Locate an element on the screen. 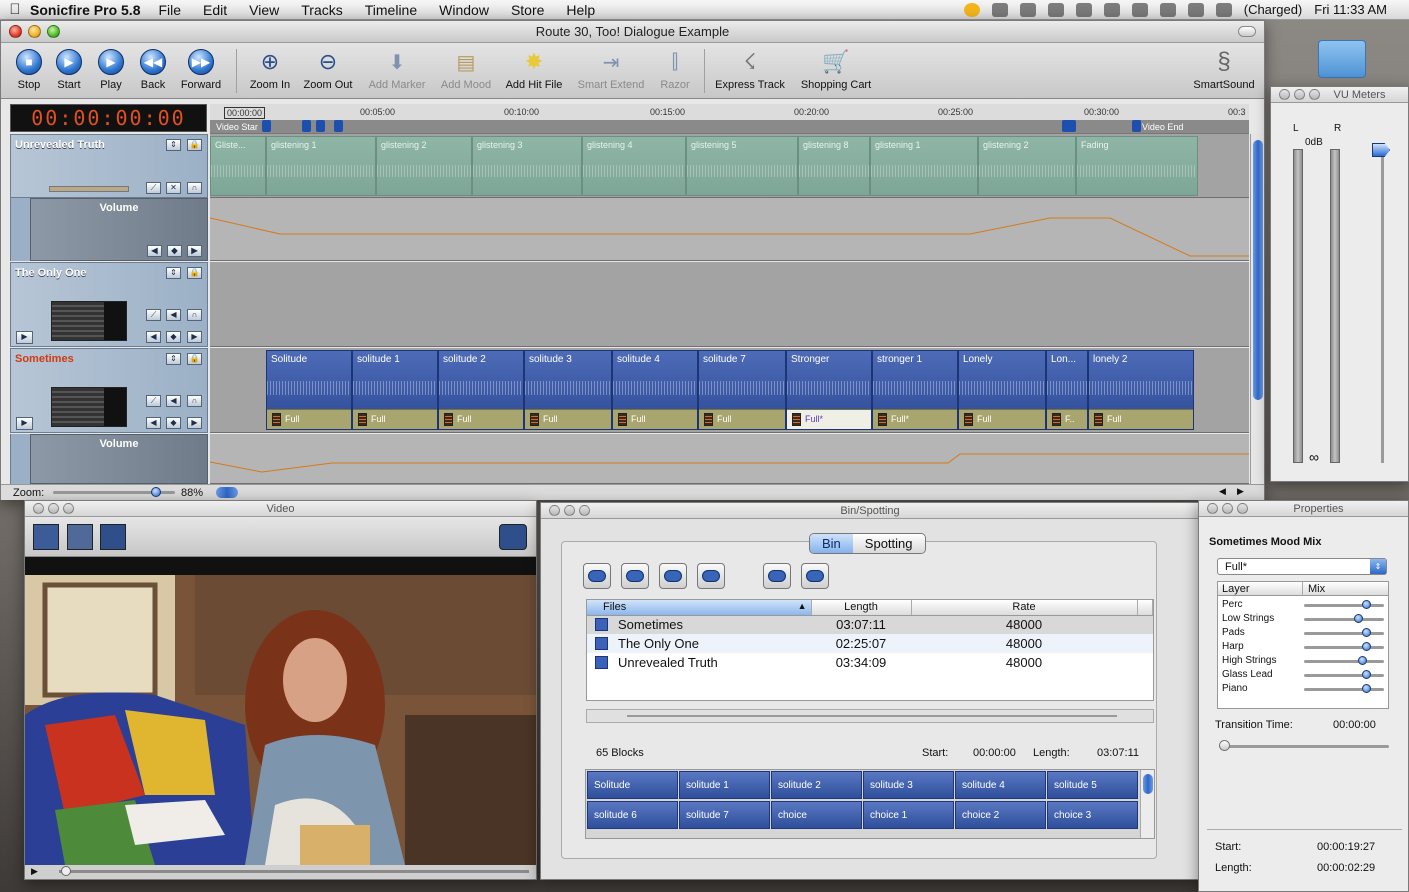  audio-block: glistening 5 is located at coordinates (742, 166).